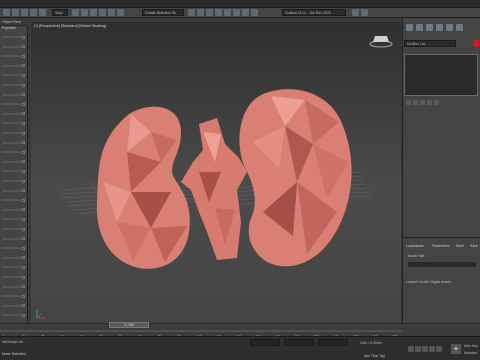 The width and height of the screenshot is (480, 360). Describe the element at coordinates (441, 75) in the screenshot. I see `modifier-stack` at that location.